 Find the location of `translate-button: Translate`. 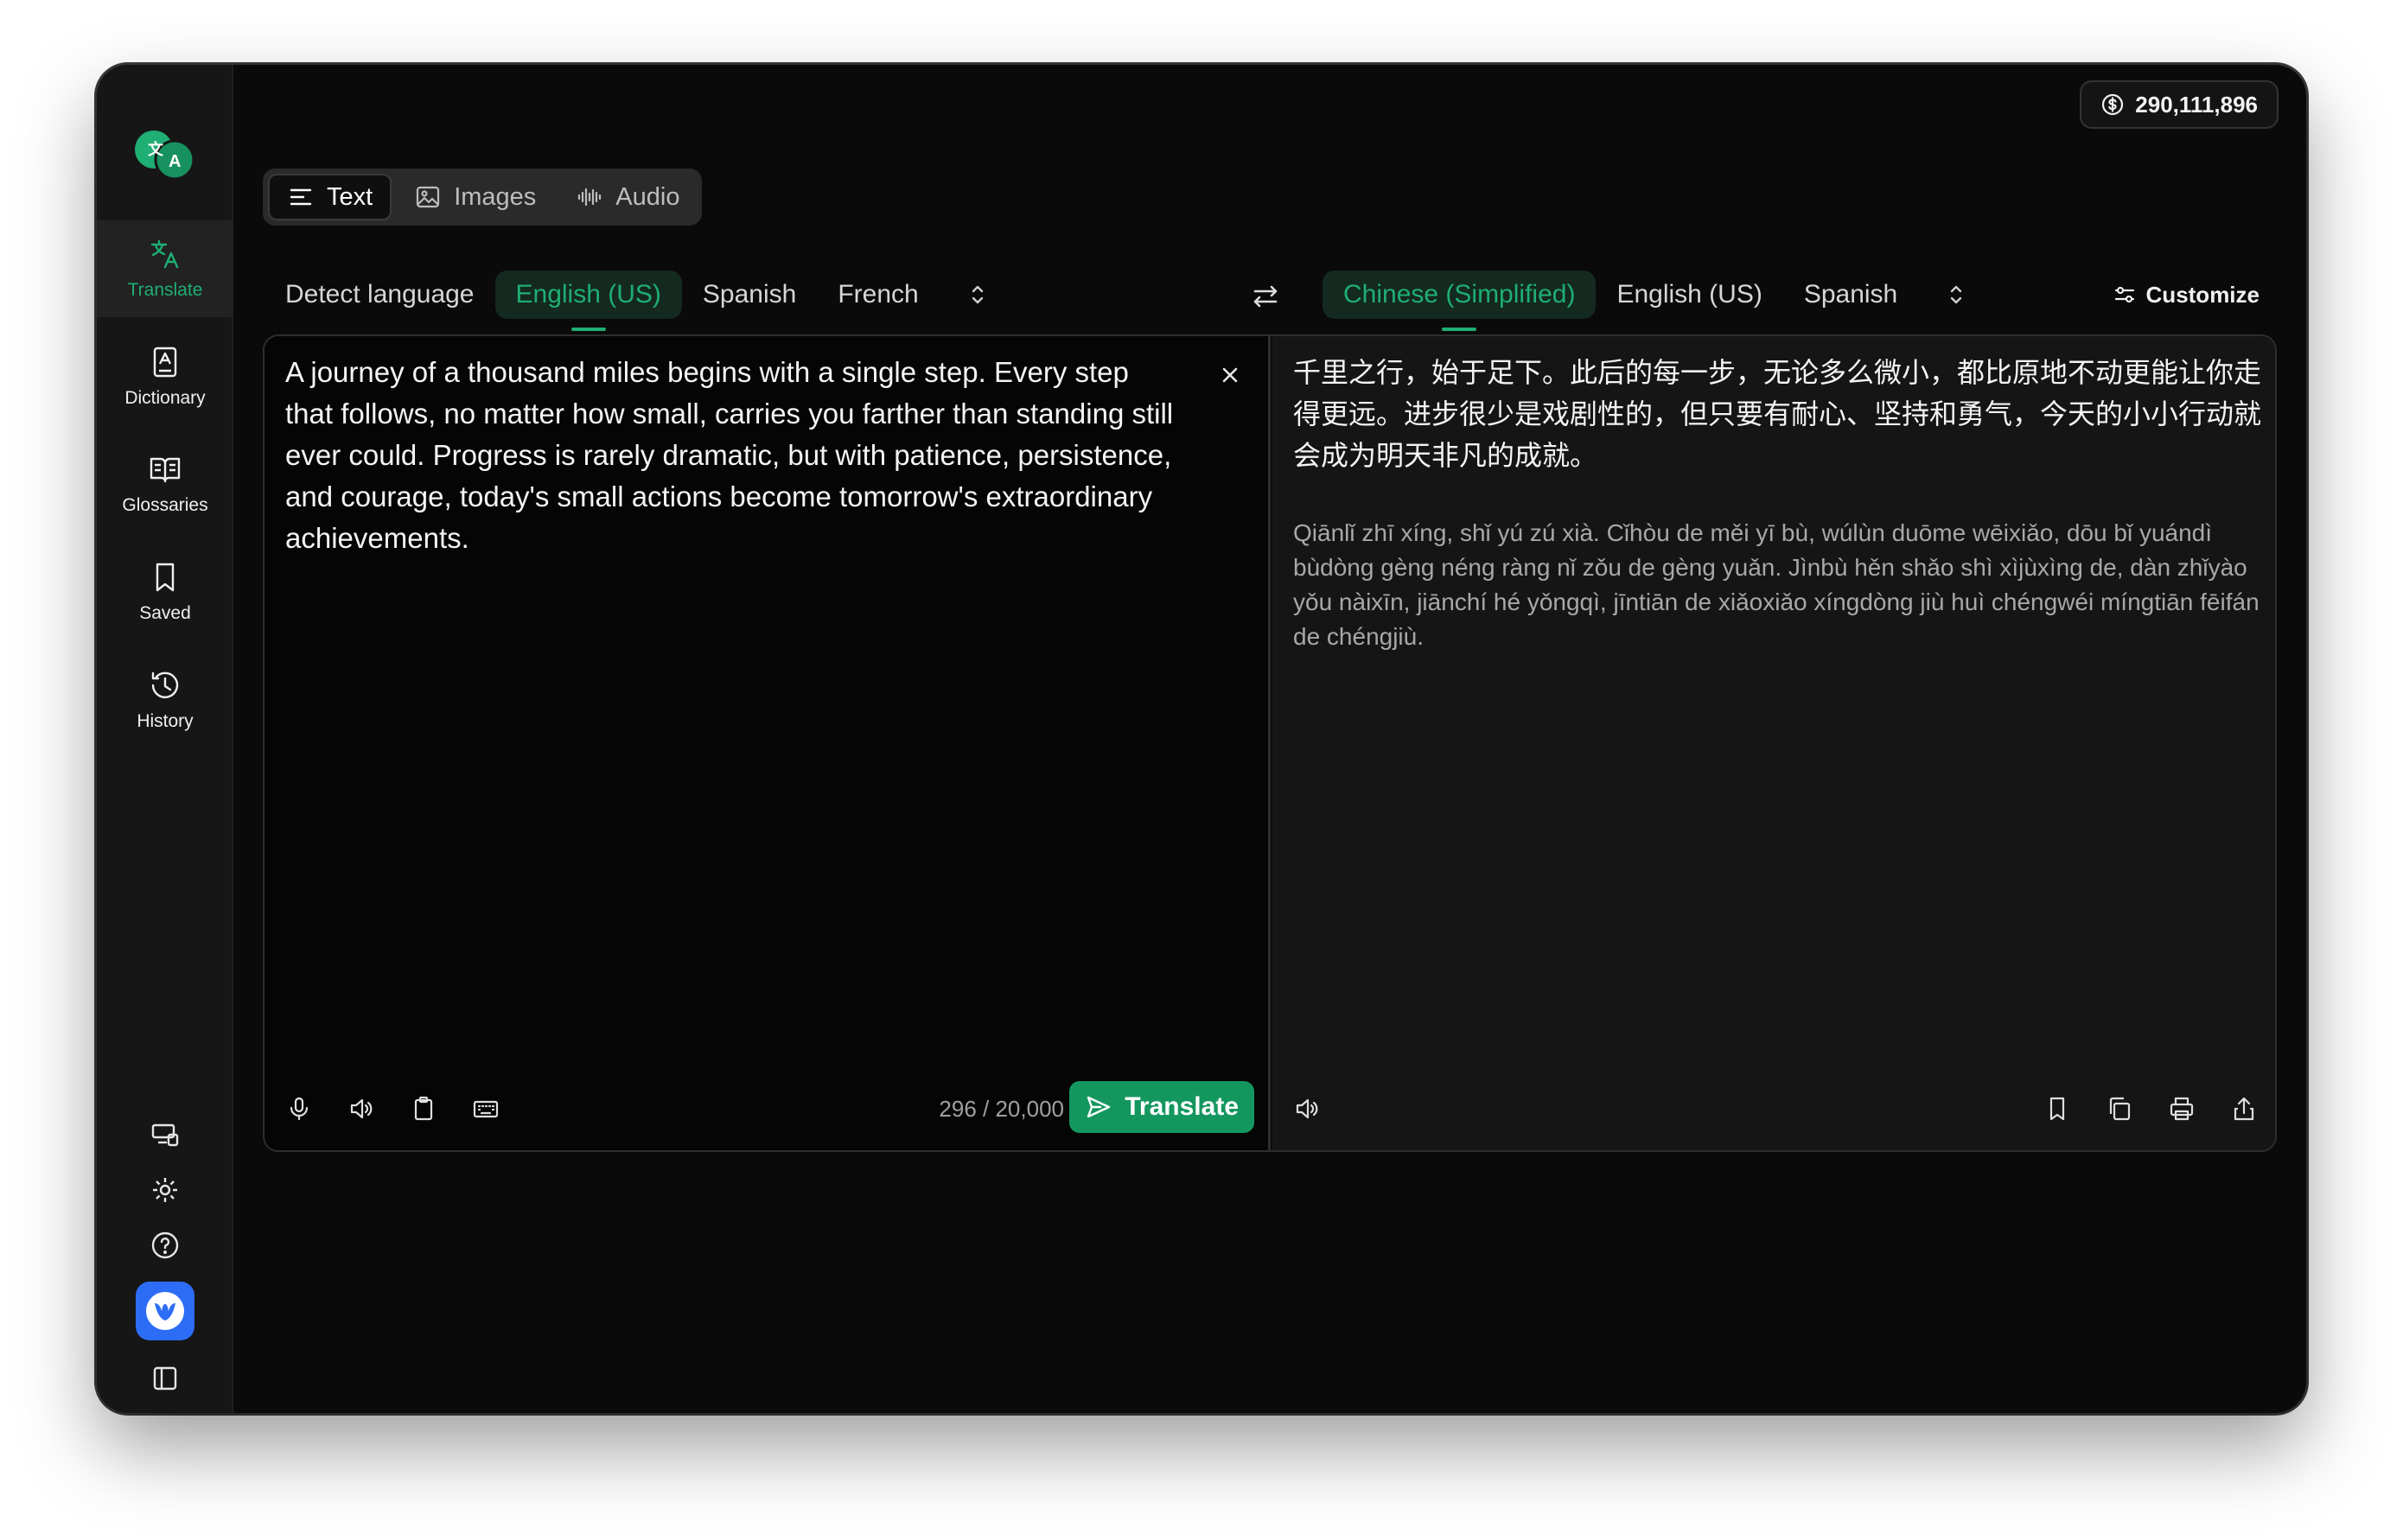

translate-button: Translate is located at coordinates (1161, 1107).